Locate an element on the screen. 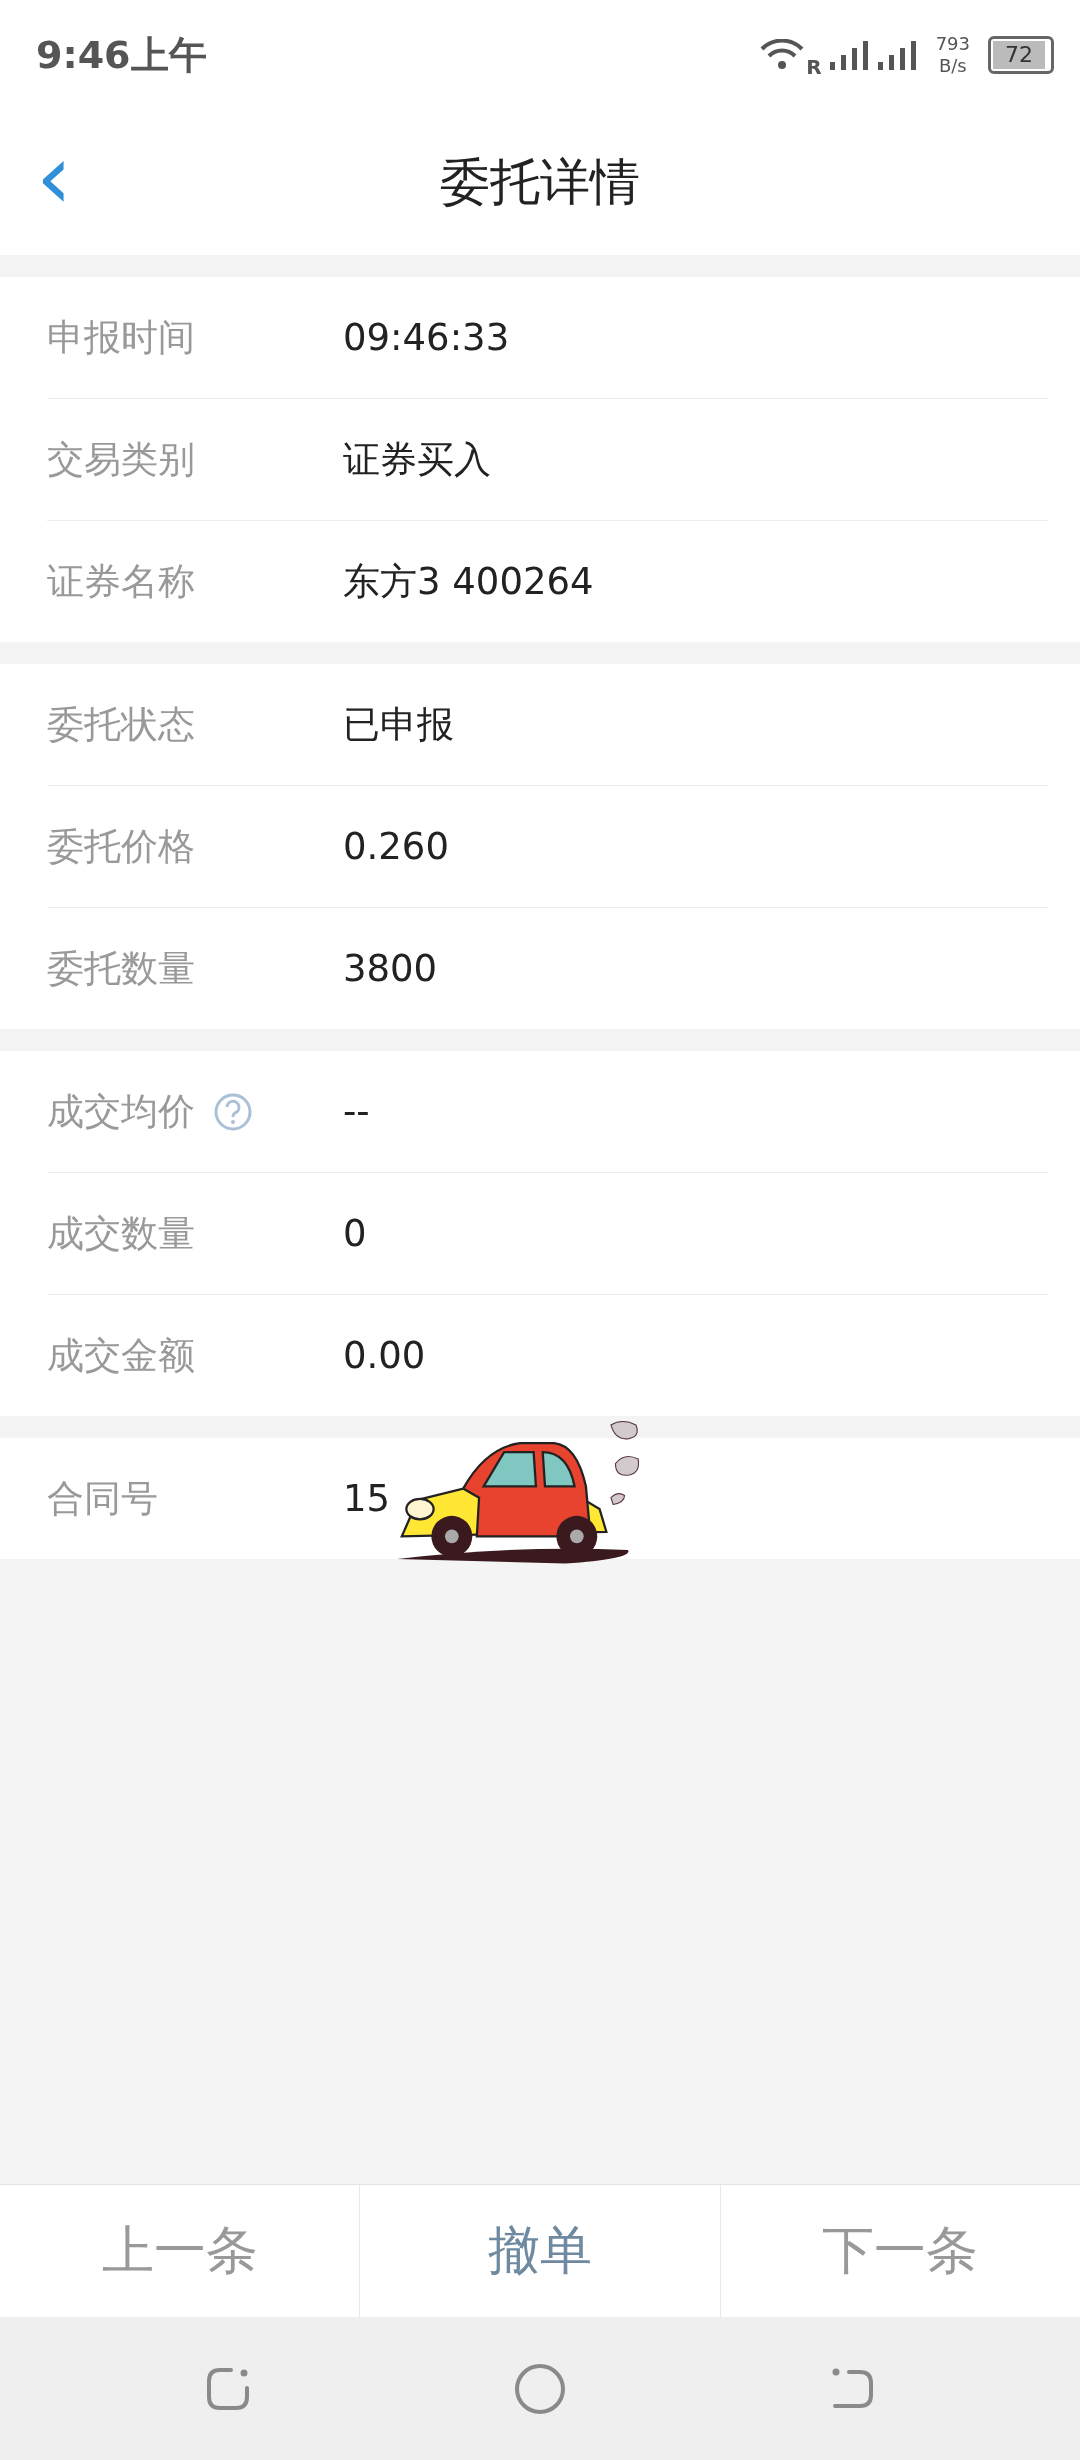 The height and width of the screenshot is (2460, 1080). field-value: 09:46:33 is located at coordinates (426, 337).